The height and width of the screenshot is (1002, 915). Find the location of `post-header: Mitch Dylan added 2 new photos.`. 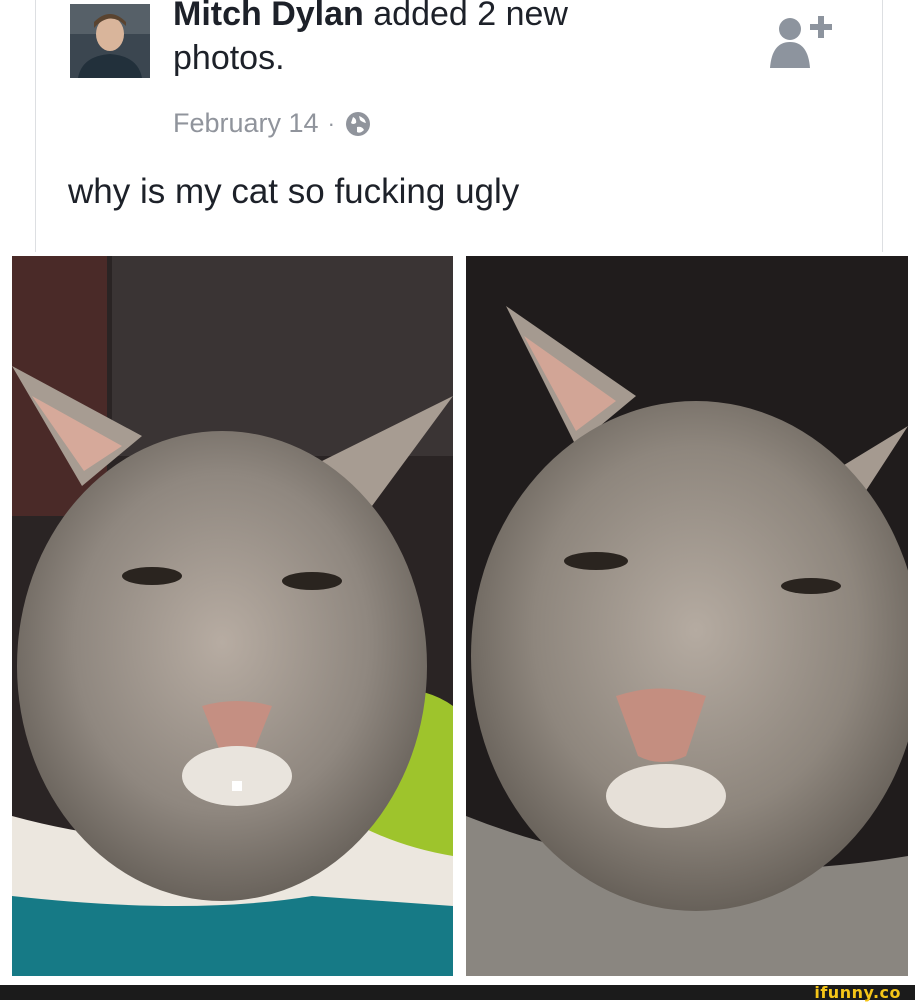

post-header: Mitch Dylan added 2 new photos. is located at coordinates (443, 40).